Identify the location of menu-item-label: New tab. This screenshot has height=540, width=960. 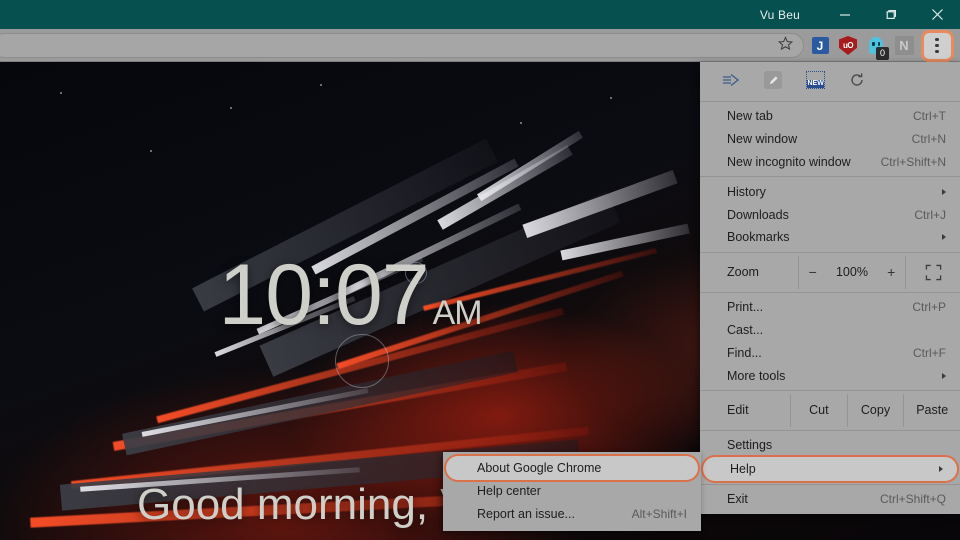
(750, 116).